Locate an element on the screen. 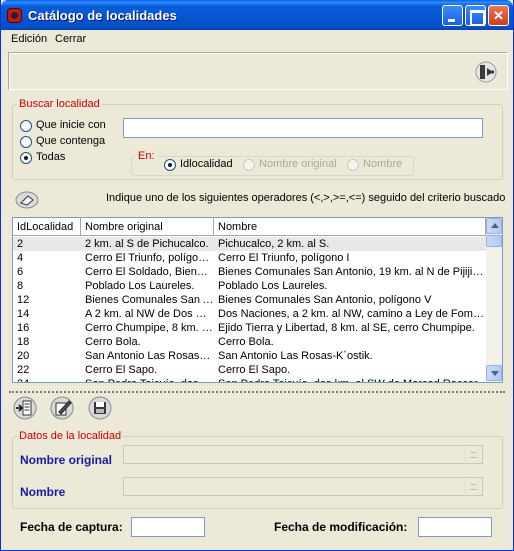  cell-nombre: Bienes Comunales San Antonio, polígono V is located at coordinates (325, 300).